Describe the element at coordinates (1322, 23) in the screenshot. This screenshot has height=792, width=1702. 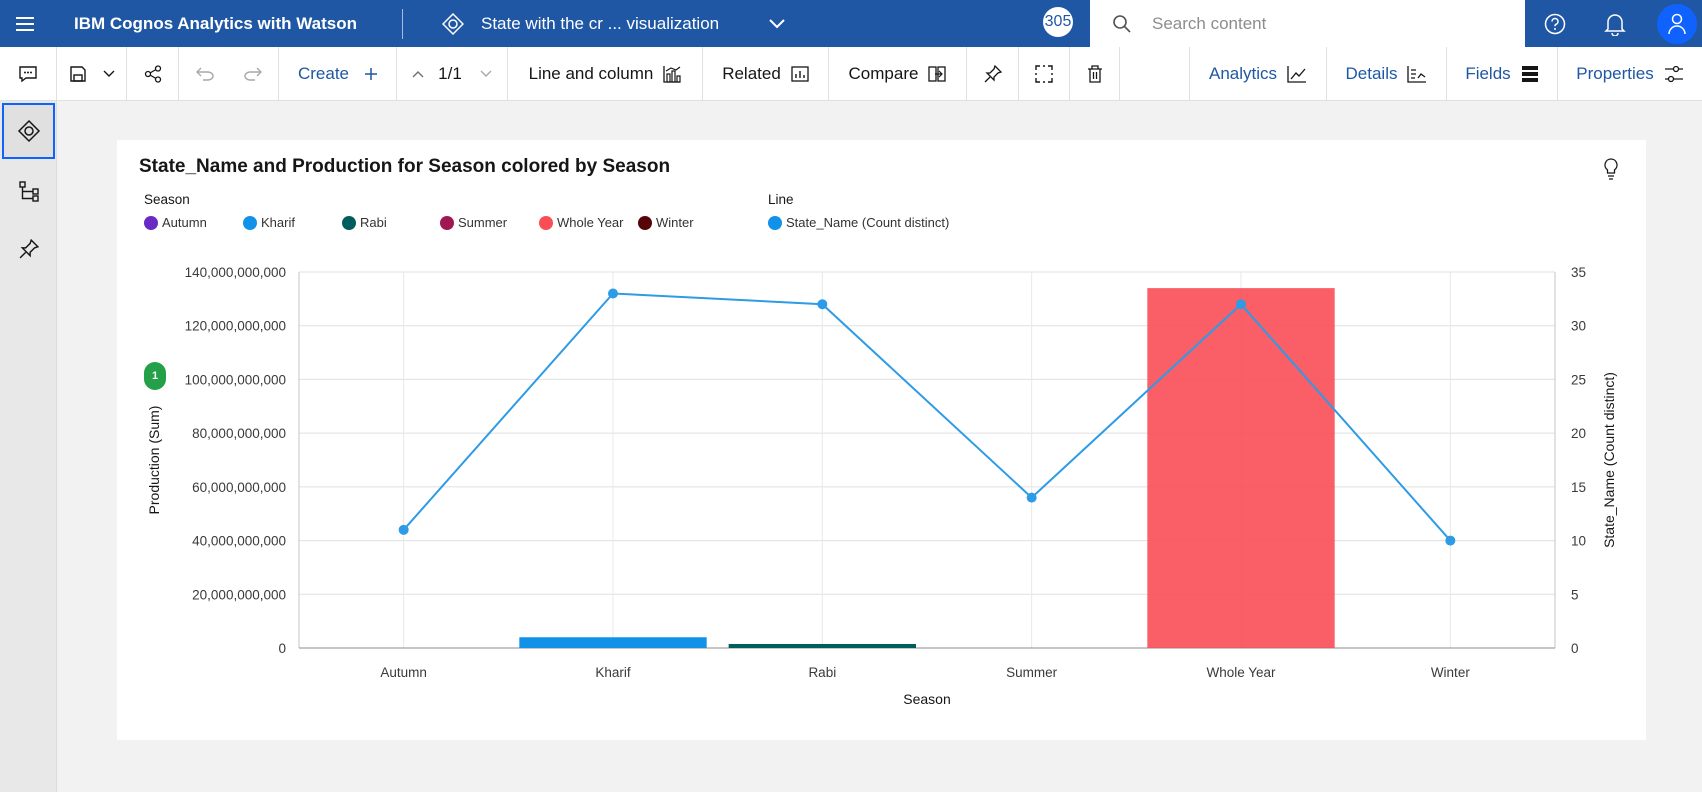
I see `search-input` at that location.